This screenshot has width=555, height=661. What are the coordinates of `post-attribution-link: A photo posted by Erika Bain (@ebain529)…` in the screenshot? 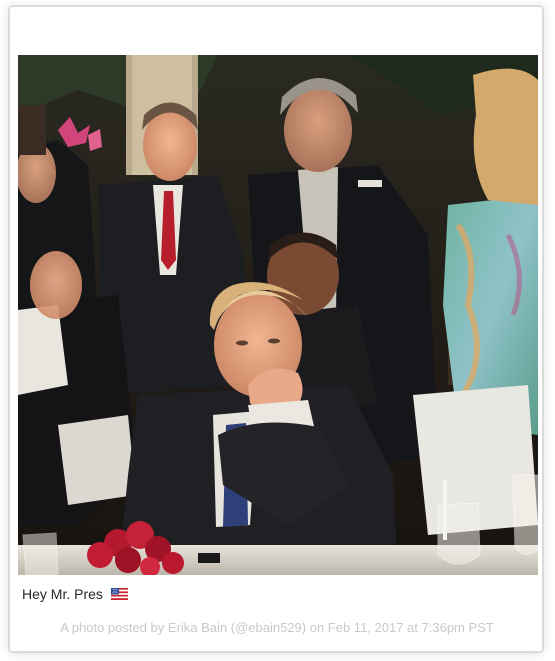 It's located at (277, 627).